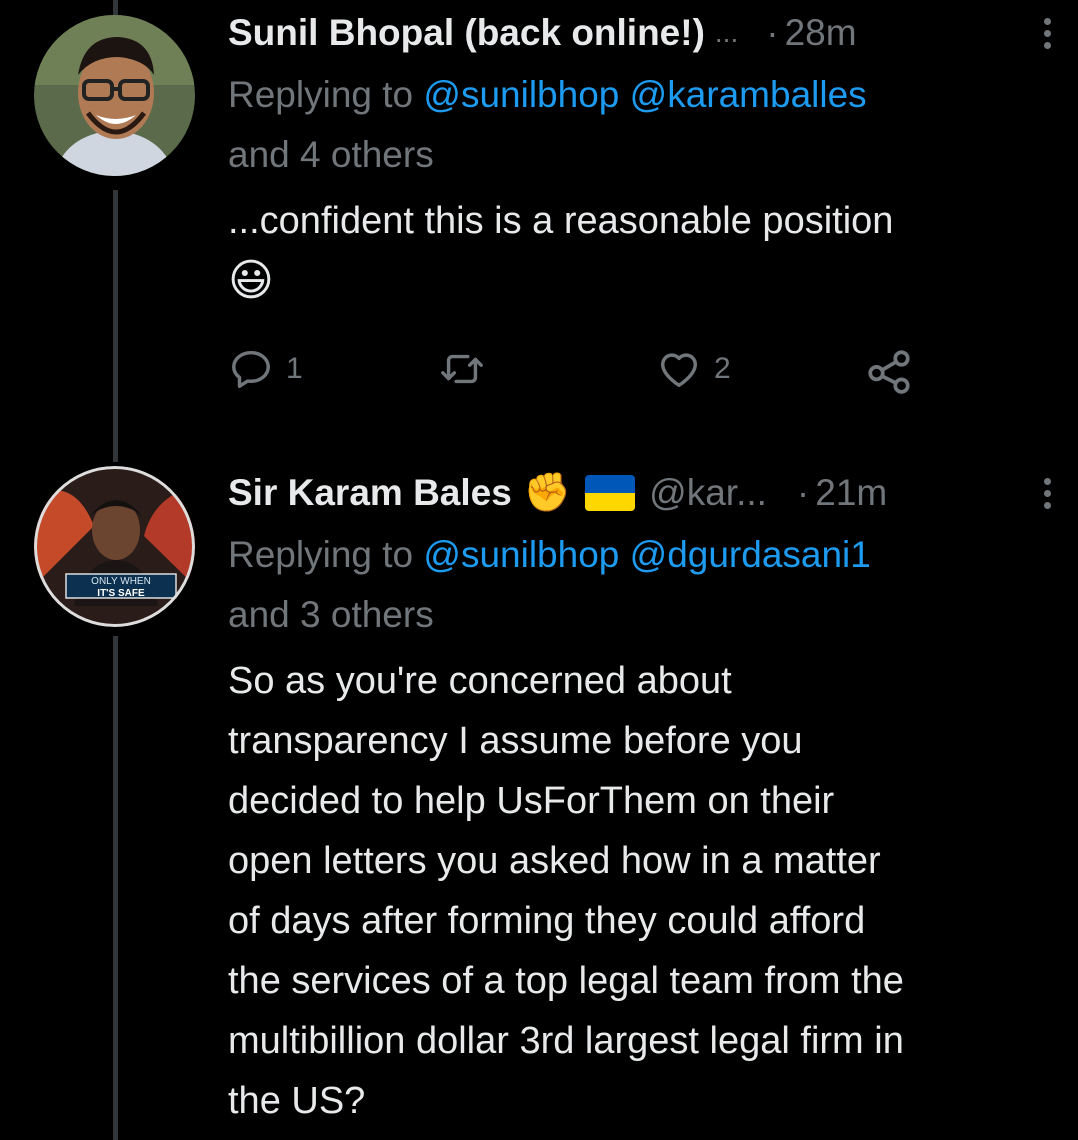 This screenshot has height=1140, width=1078. I want to click on replying-others: and 4 others, so click(643, 155).